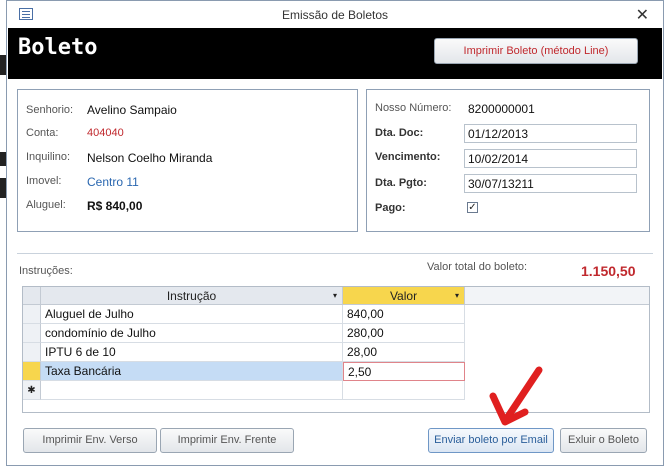 This screenshot has width=670, height=469. I want to click on cell-instrucao: Taxa Bancária, so click(192, 371).